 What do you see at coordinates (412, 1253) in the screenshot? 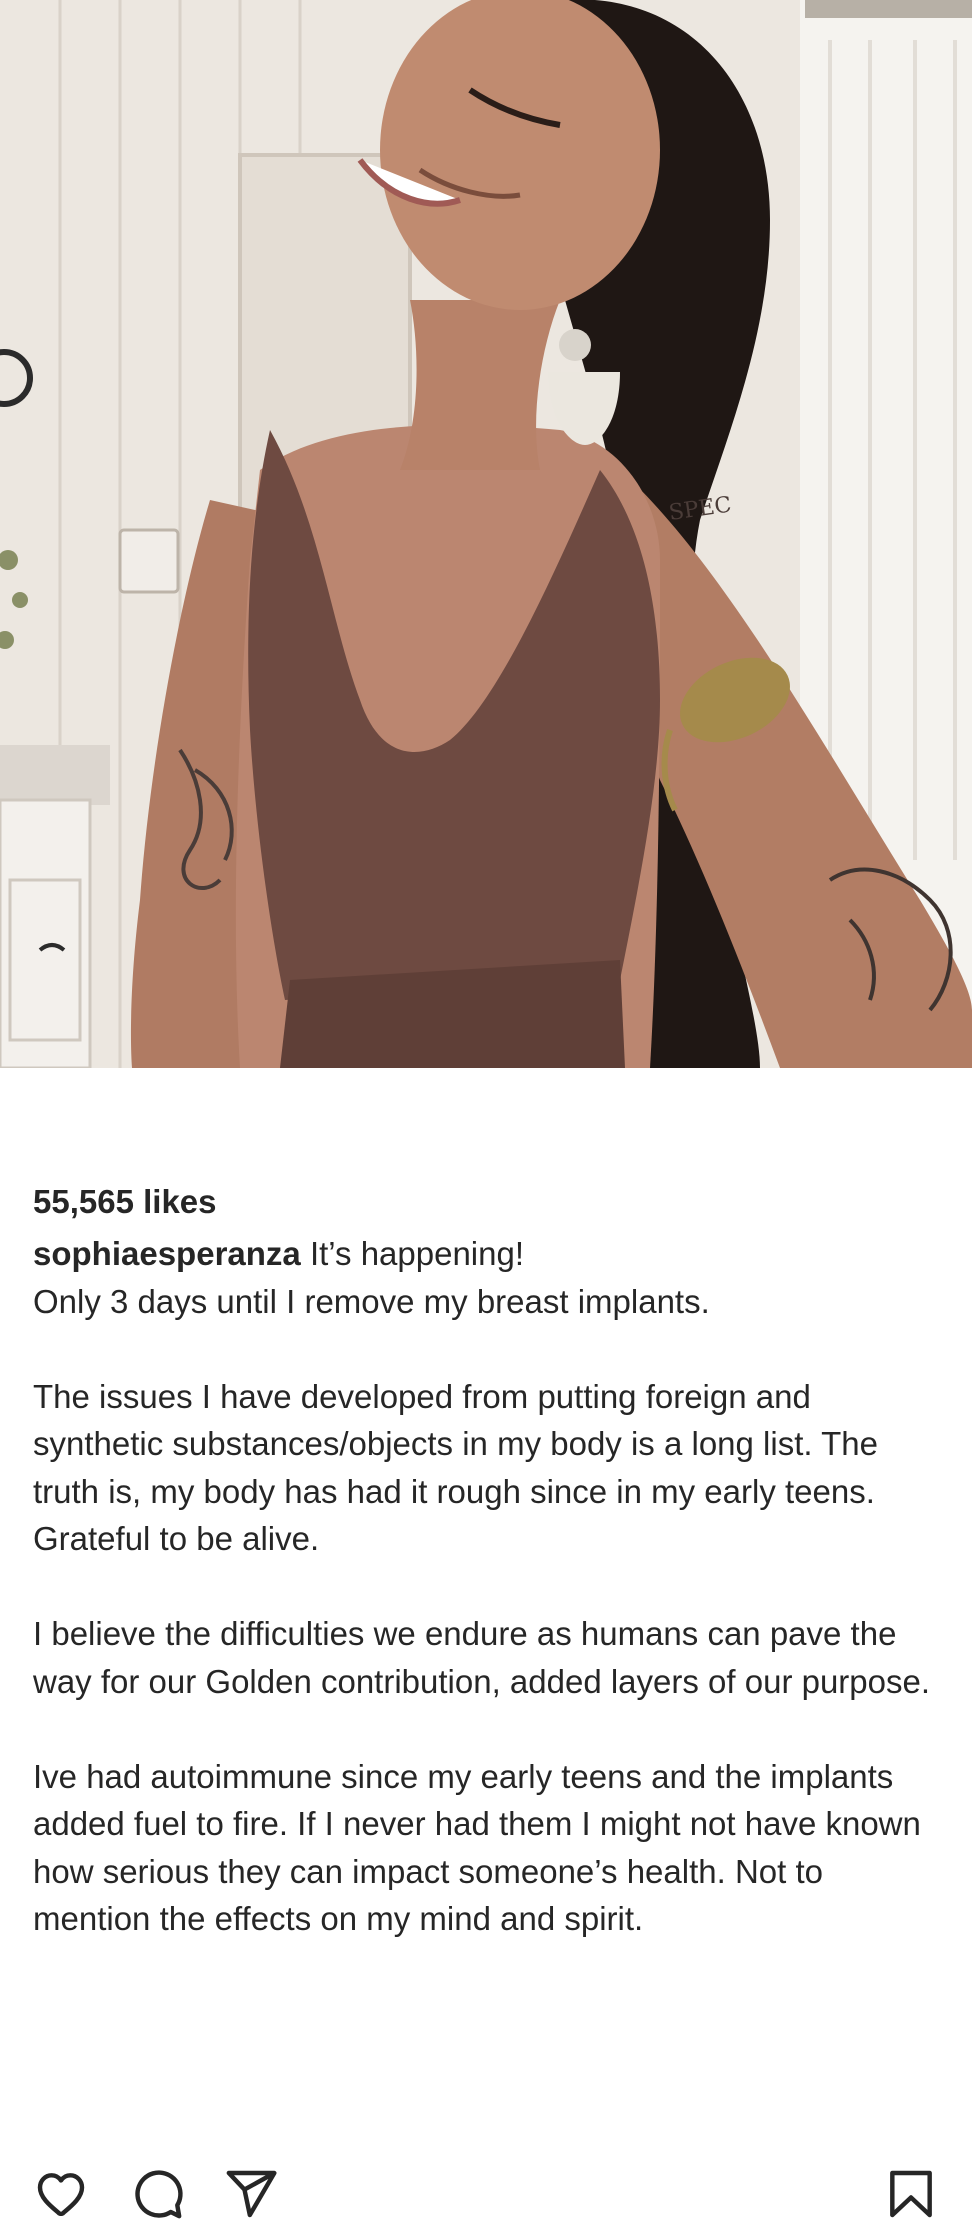
I see `caption-first-line-text: It’s happening!` at bounding box center [412, 1253].